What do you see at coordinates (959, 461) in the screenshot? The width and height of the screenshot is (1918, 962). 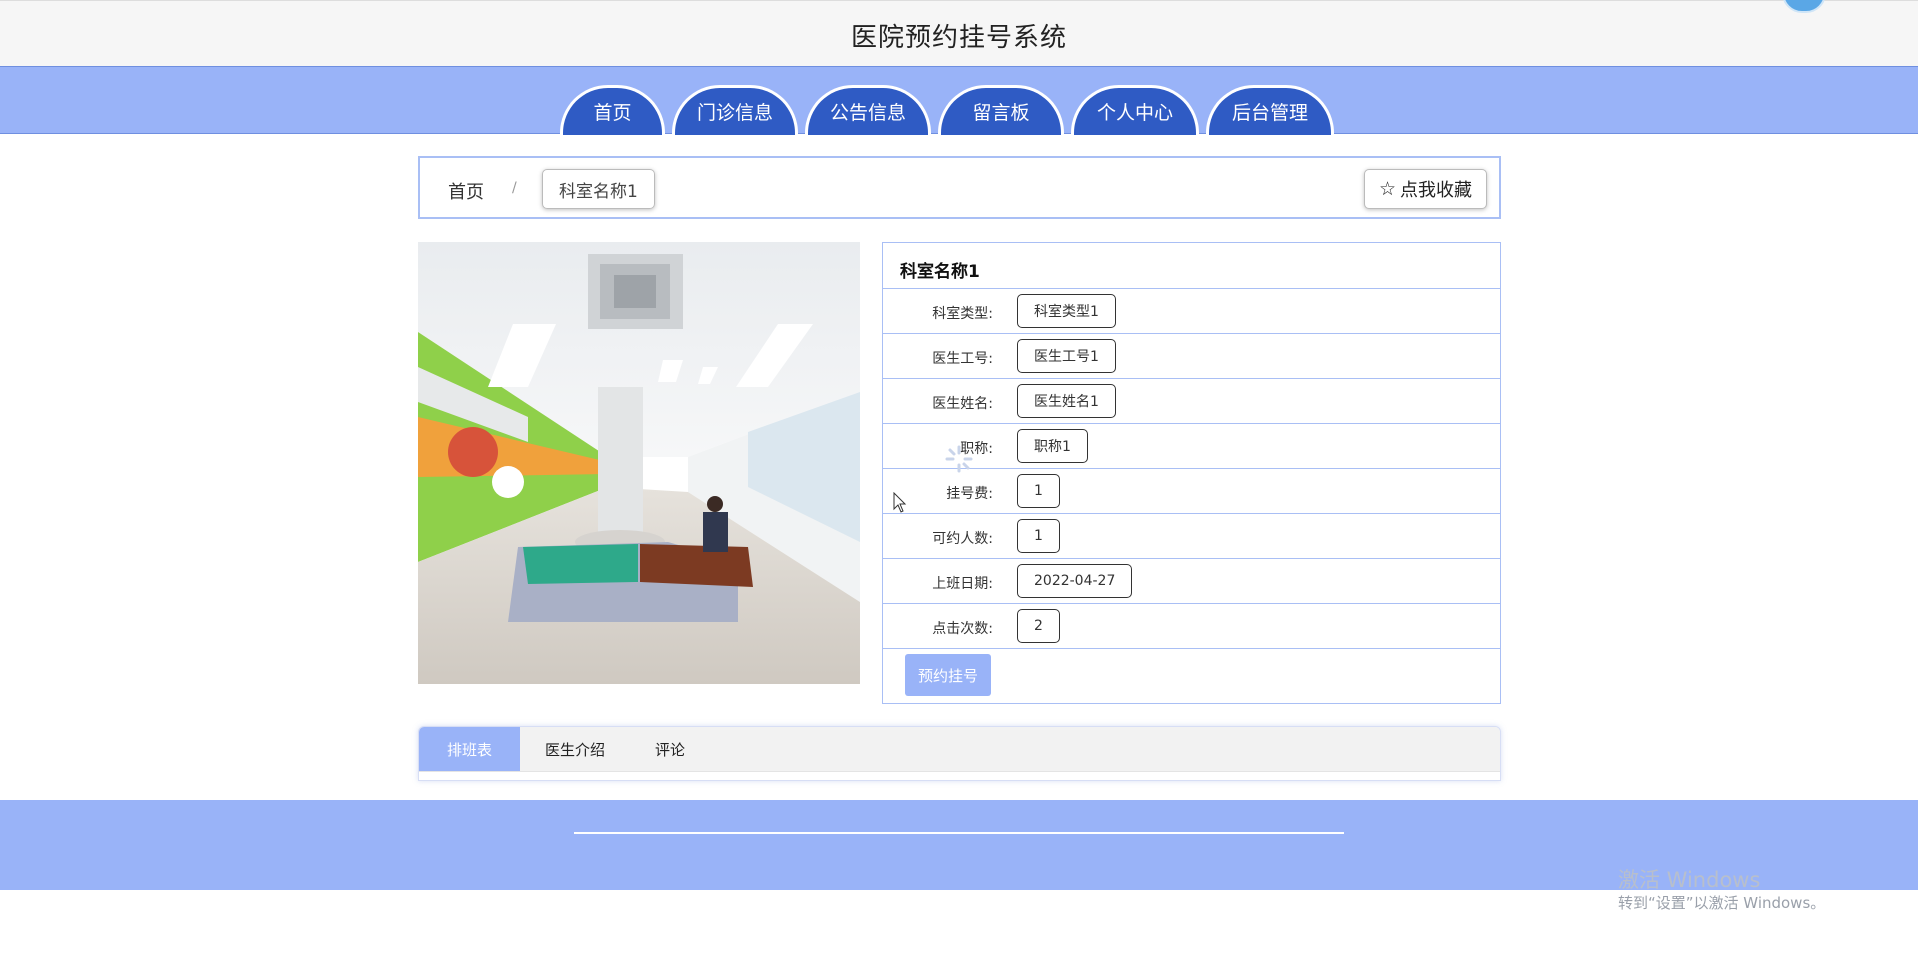 I see `loading-spinner-icon` at bounding box center [959, 461].